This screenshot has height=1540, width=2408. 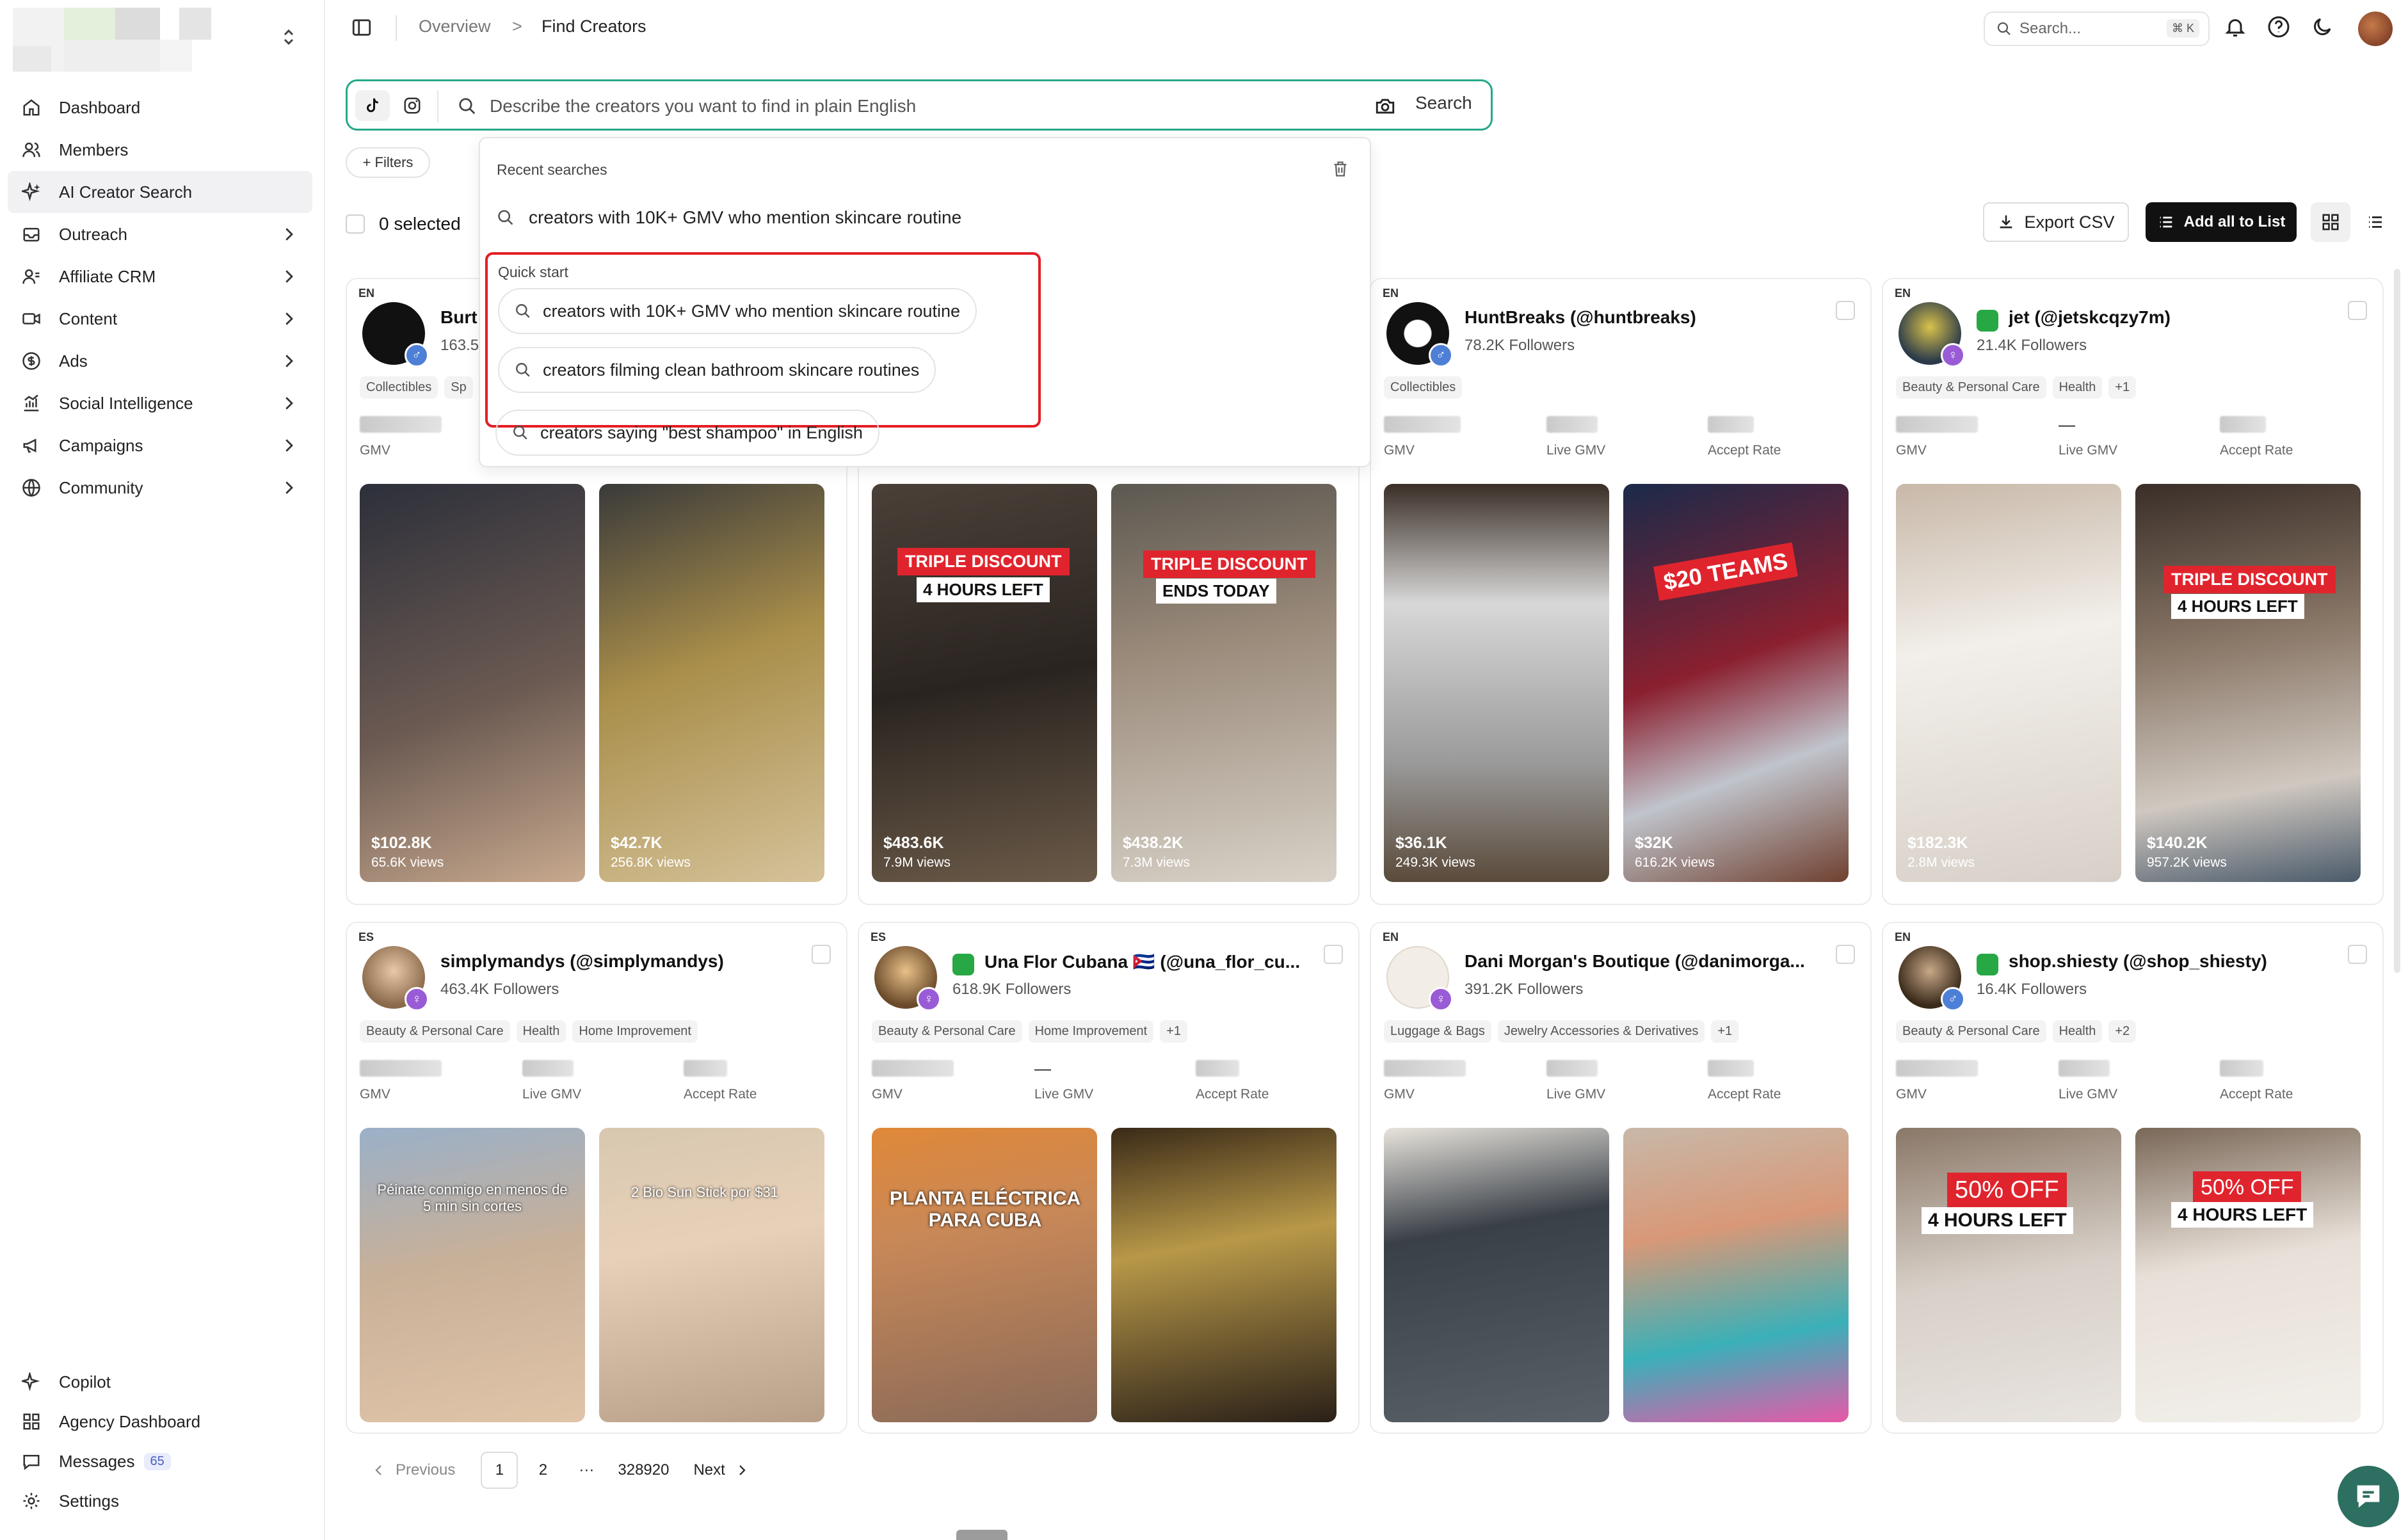 I want to click on sidebar-item-messages: Messages 65, so click(x=160, y=1461).